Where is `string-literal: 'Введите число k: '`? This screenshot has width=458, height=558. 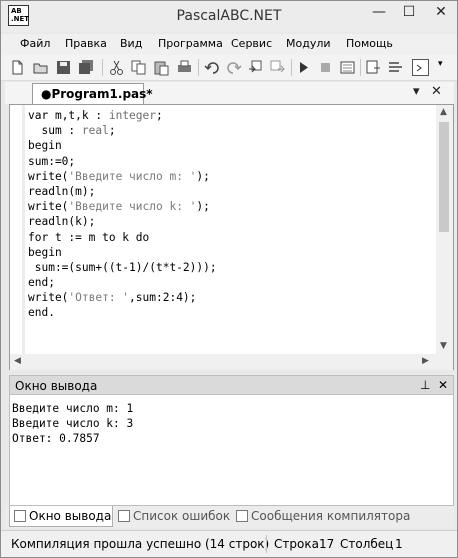
string-literal: 'Введите число k: ' is located at coordinates (132, 207).